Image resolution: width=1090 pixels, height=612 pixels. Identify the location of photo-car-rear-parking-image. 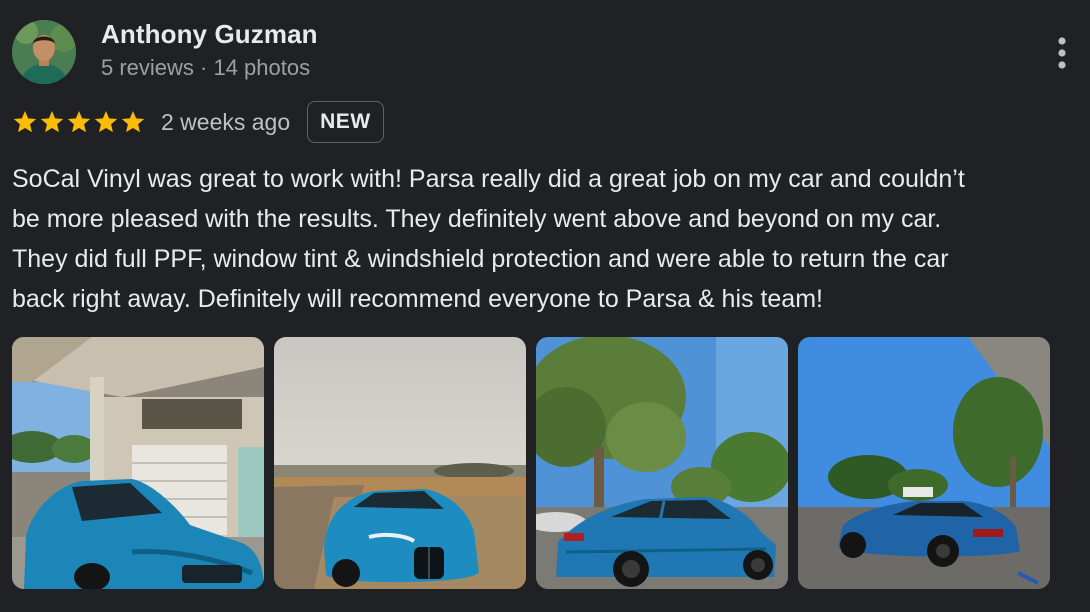
(924, 463).